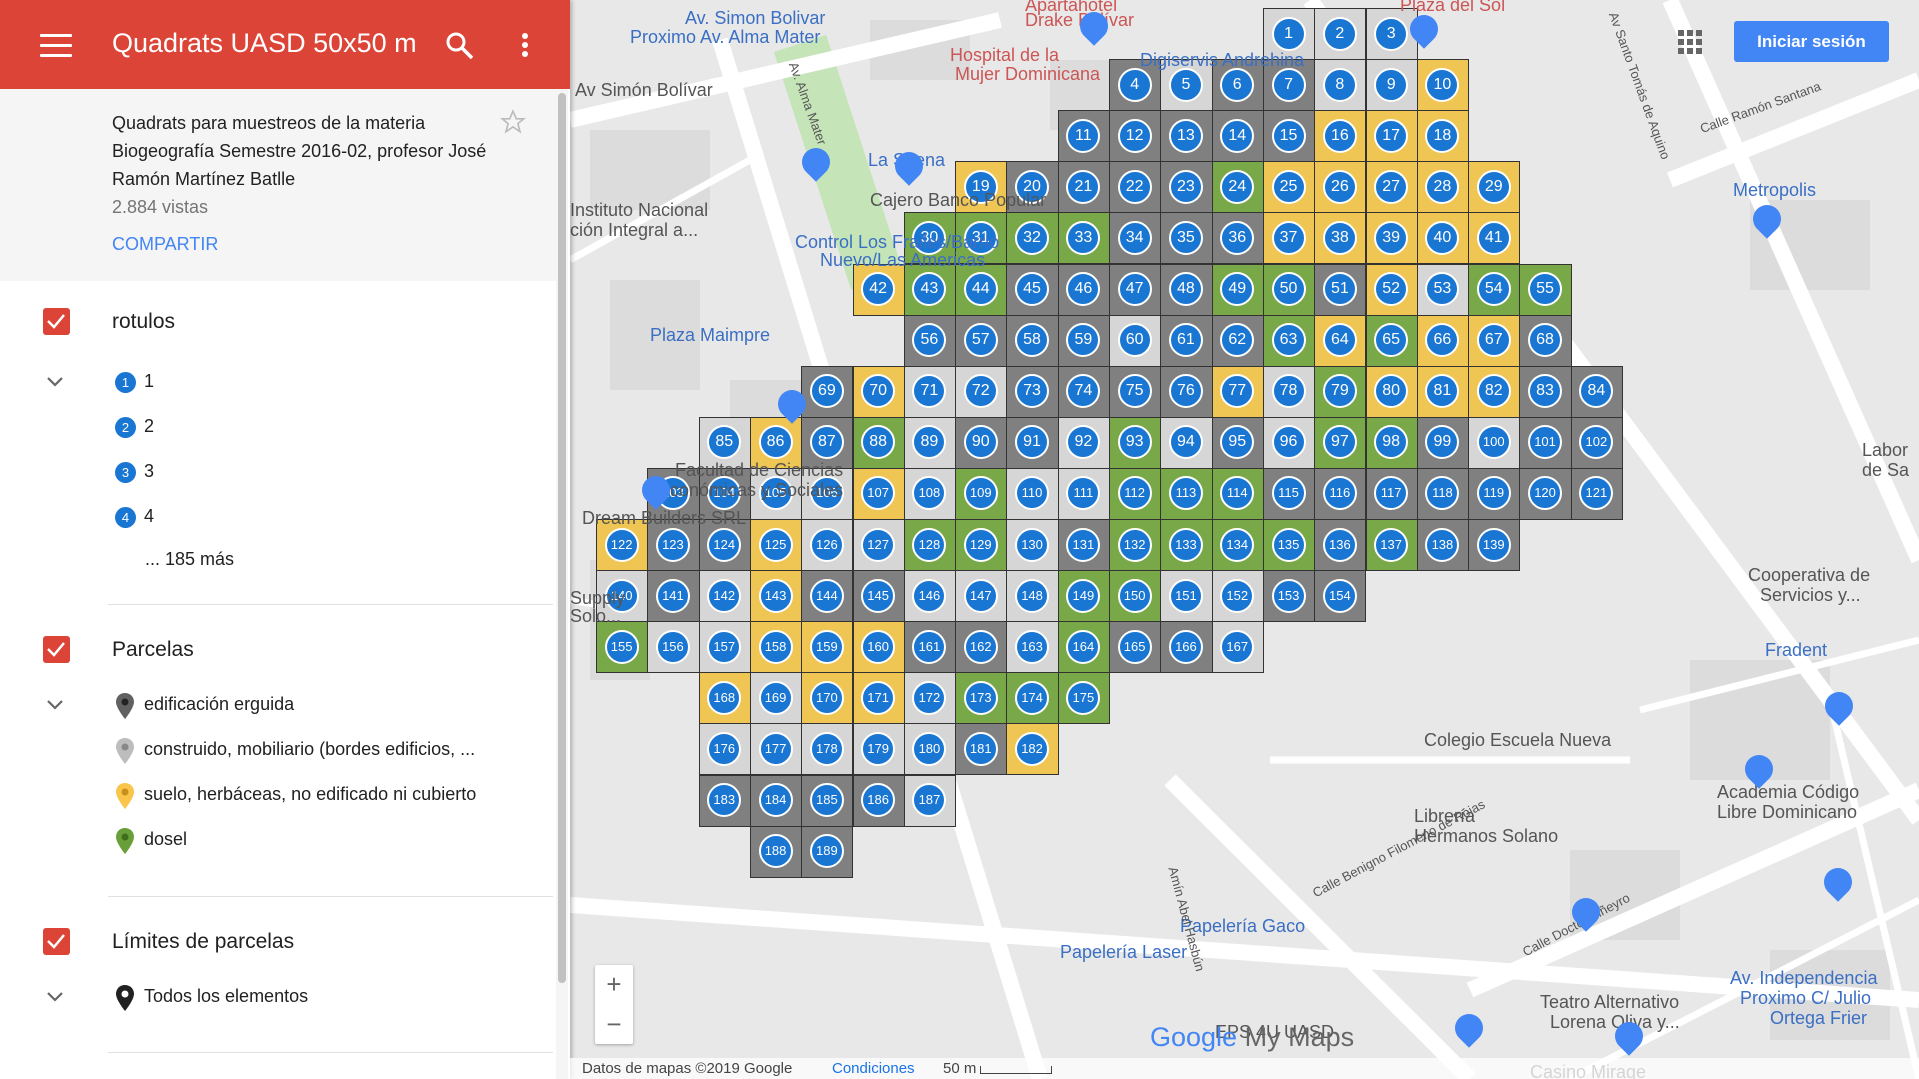 This screenshot has width=1919, height=1079. What do you see at coordinates (1391, 544) in the screenshot?
I see `quadrat-label-marker: 137` at bounding box center [1391, 544].